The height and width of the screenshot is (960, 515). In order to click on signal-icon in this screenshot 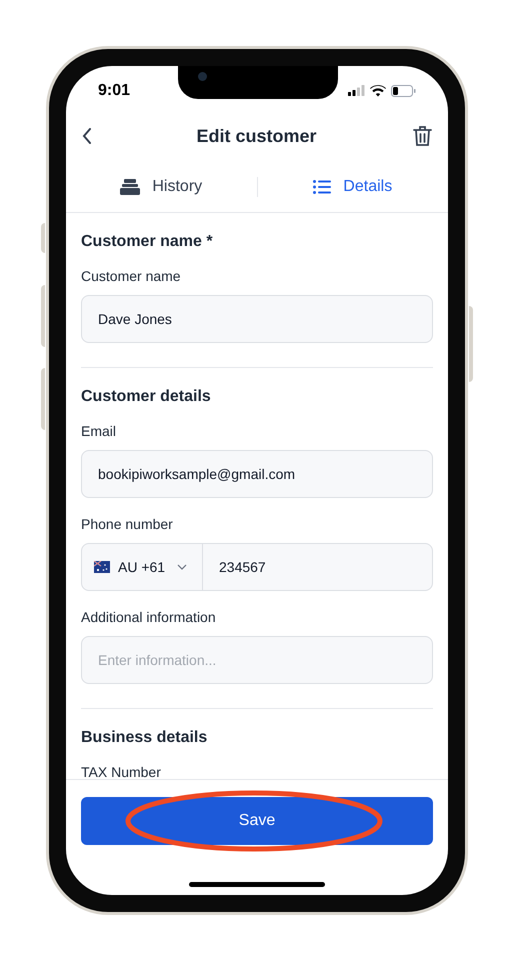, I will do `click(356, 90)`.